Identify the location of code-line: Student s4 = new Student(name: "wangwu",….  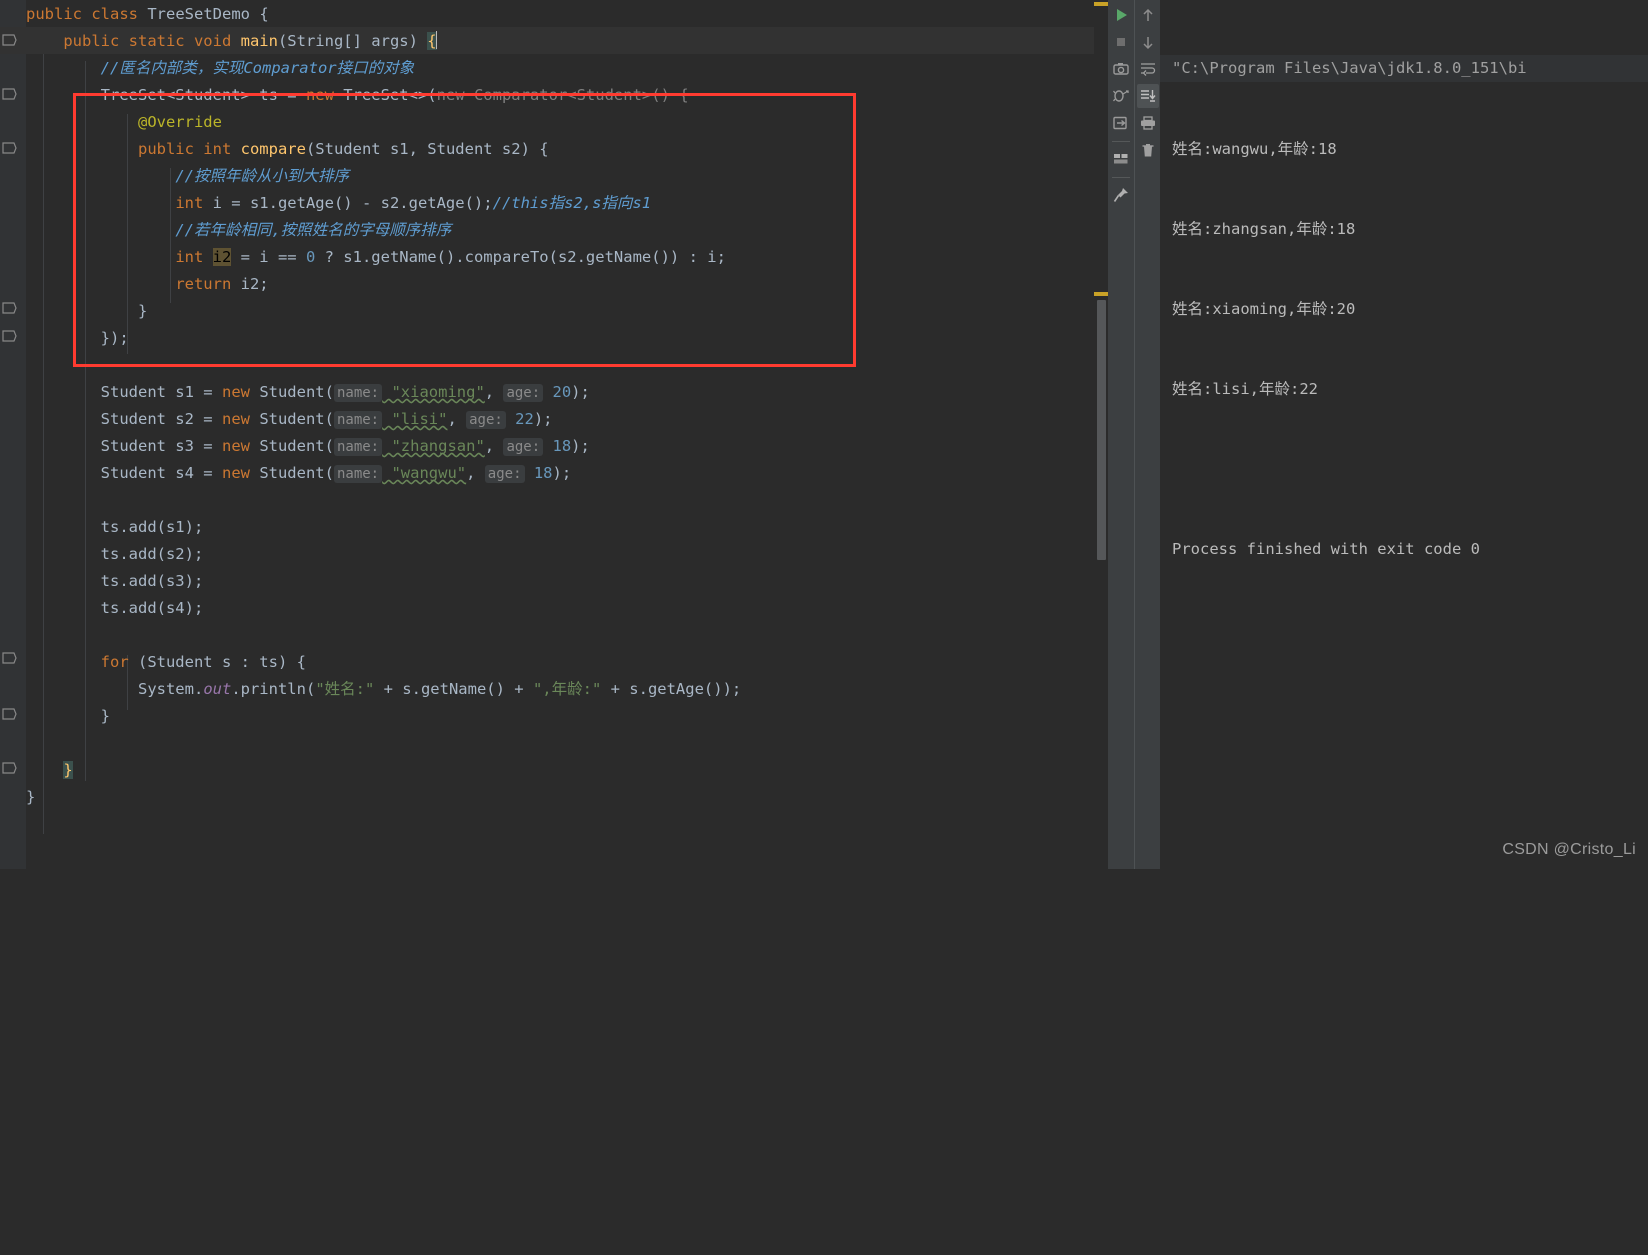
(336, 473).